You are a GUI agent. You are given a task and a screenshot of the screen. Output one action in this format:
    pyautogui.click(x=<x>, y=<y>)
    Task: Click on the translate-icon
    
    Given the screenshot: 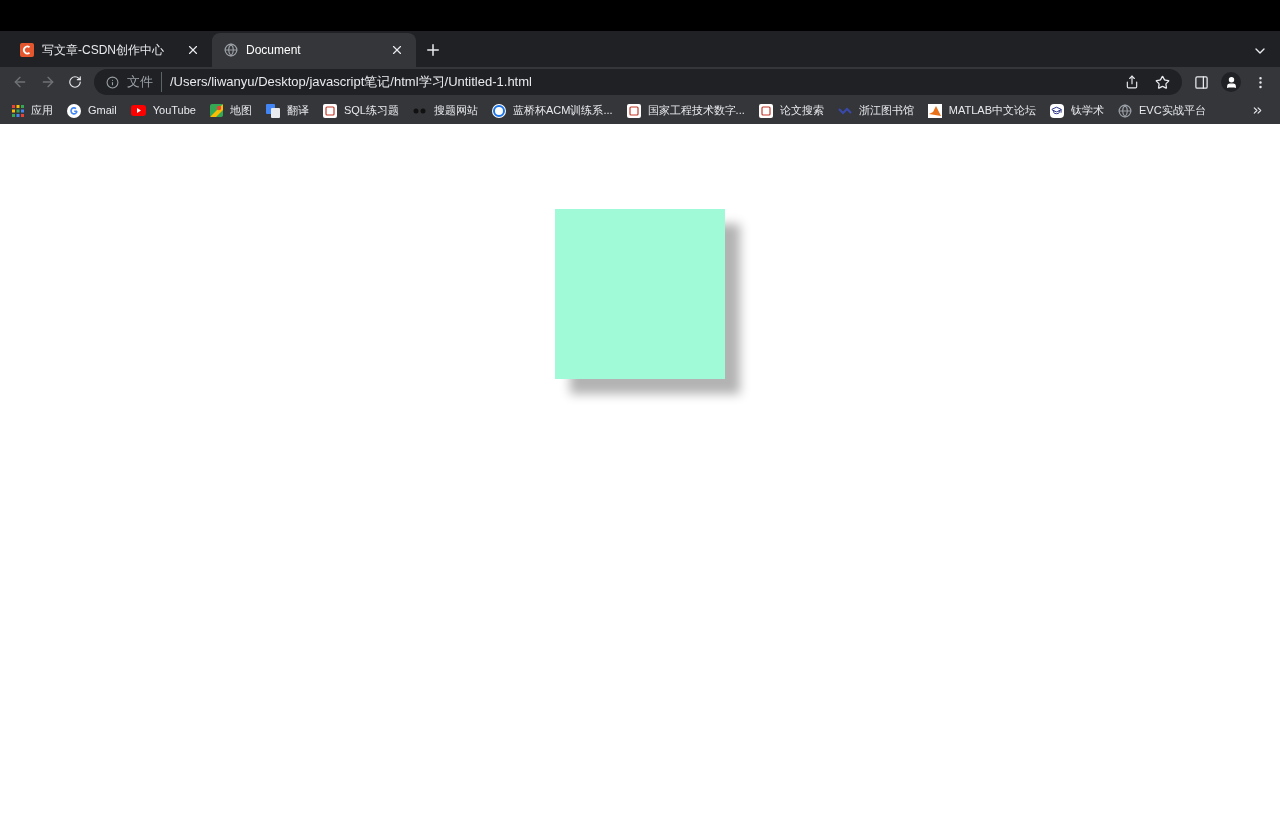 What is the action you would take?
    pyautogui.click(x=272, y=110)
    